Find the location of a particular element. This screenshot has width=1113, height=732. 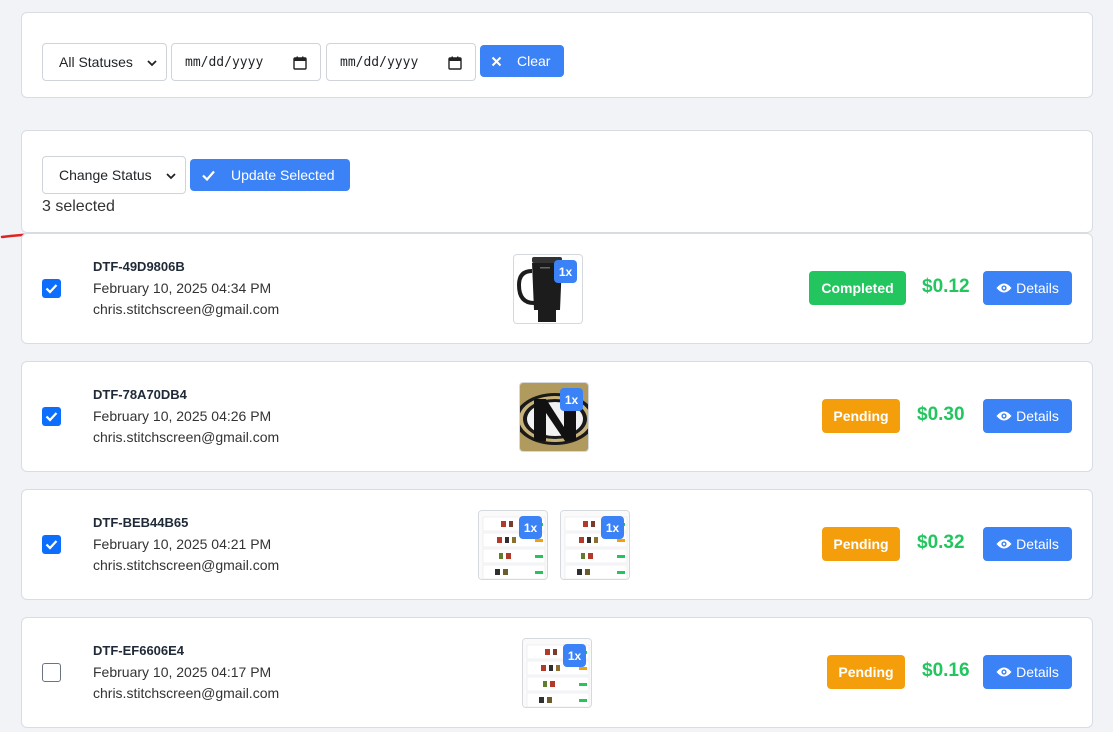

order-price: $0.16 is located at coordinates (946, 670).